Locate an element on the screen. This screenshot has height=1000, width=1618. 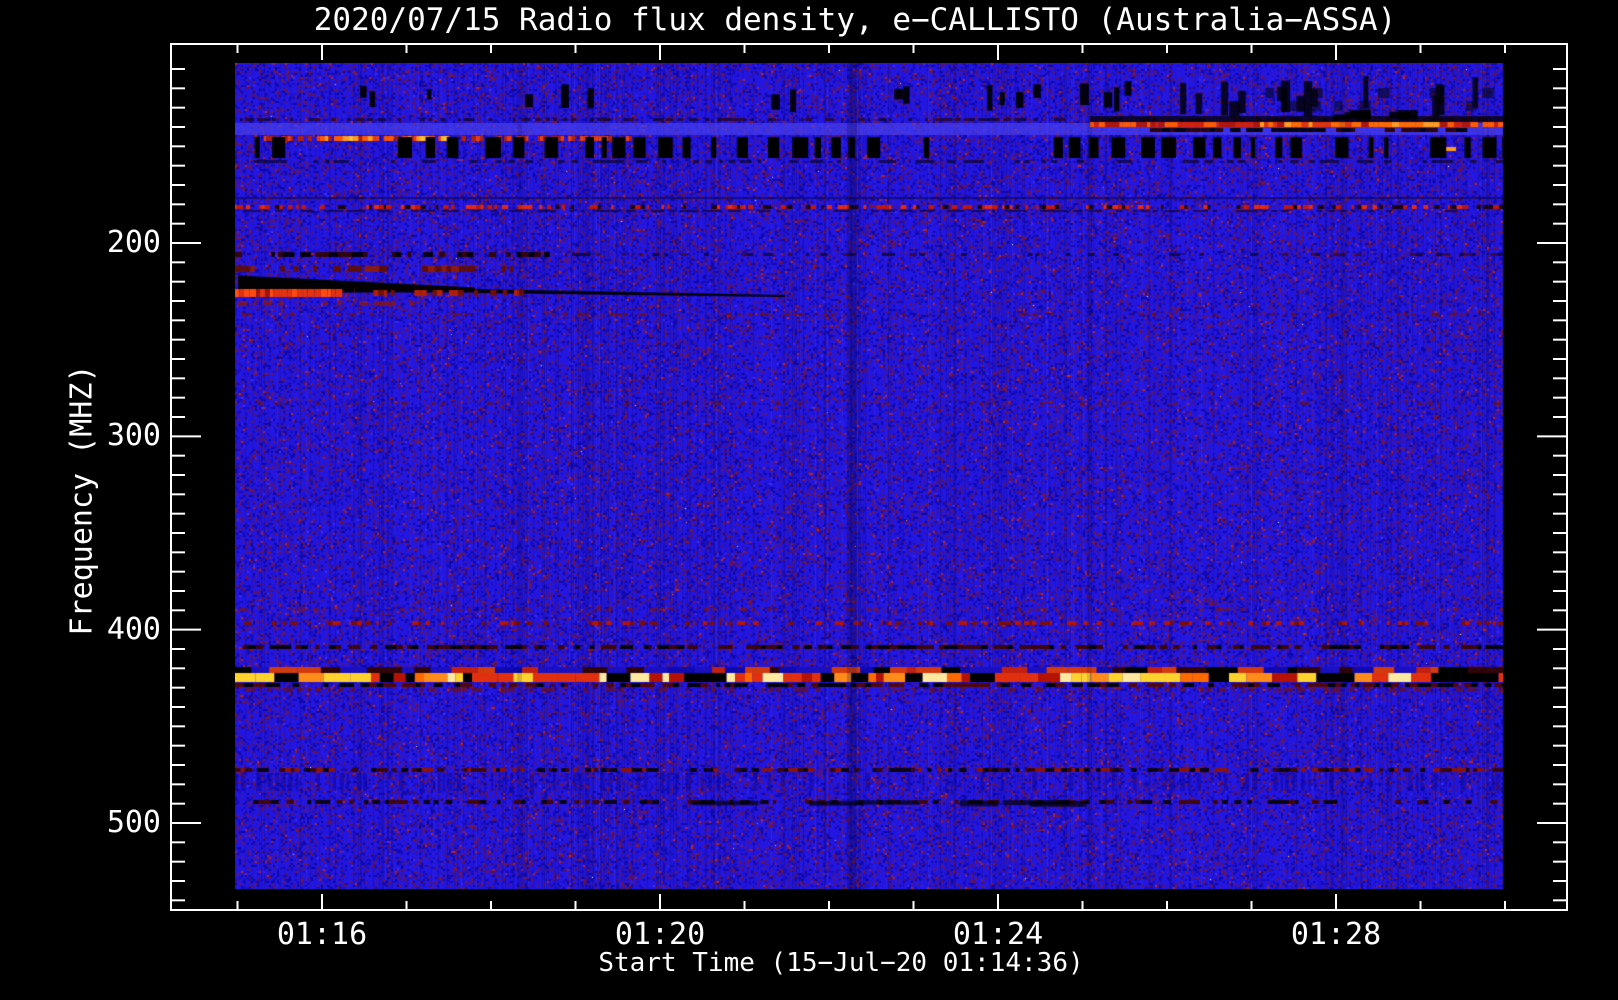
x-tick-label: 01:20 is located at coordinates (660, 934).